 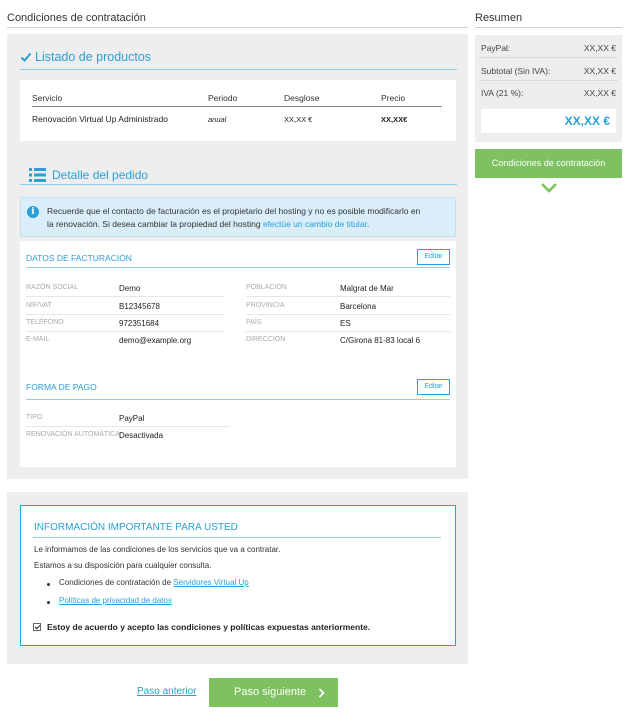 What do you see at coordinates (358, 306) in the screenshot?
I see `field-value: Barcelona` at bounding box center [358, 306].